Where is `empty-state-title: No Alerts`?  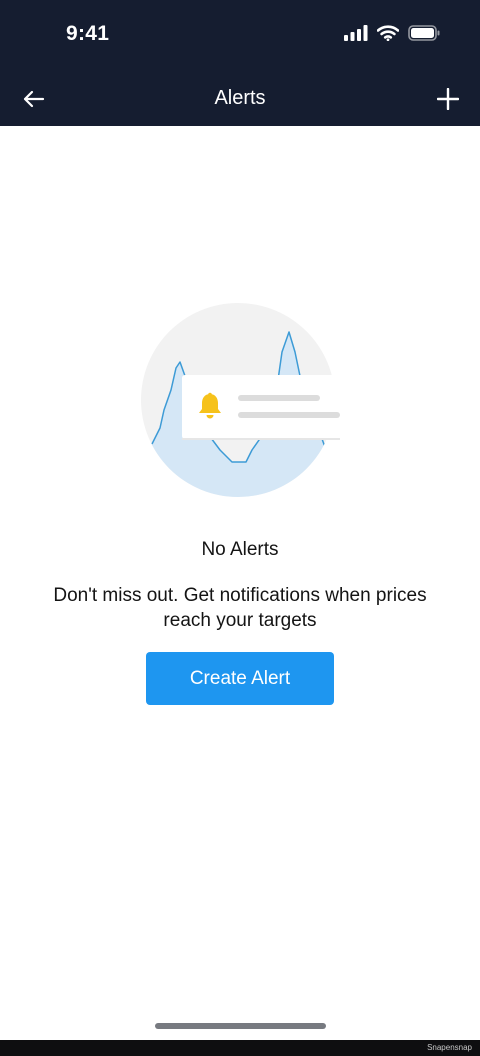
empty-state-title: No Alerts is located at coordinates (240, 549).